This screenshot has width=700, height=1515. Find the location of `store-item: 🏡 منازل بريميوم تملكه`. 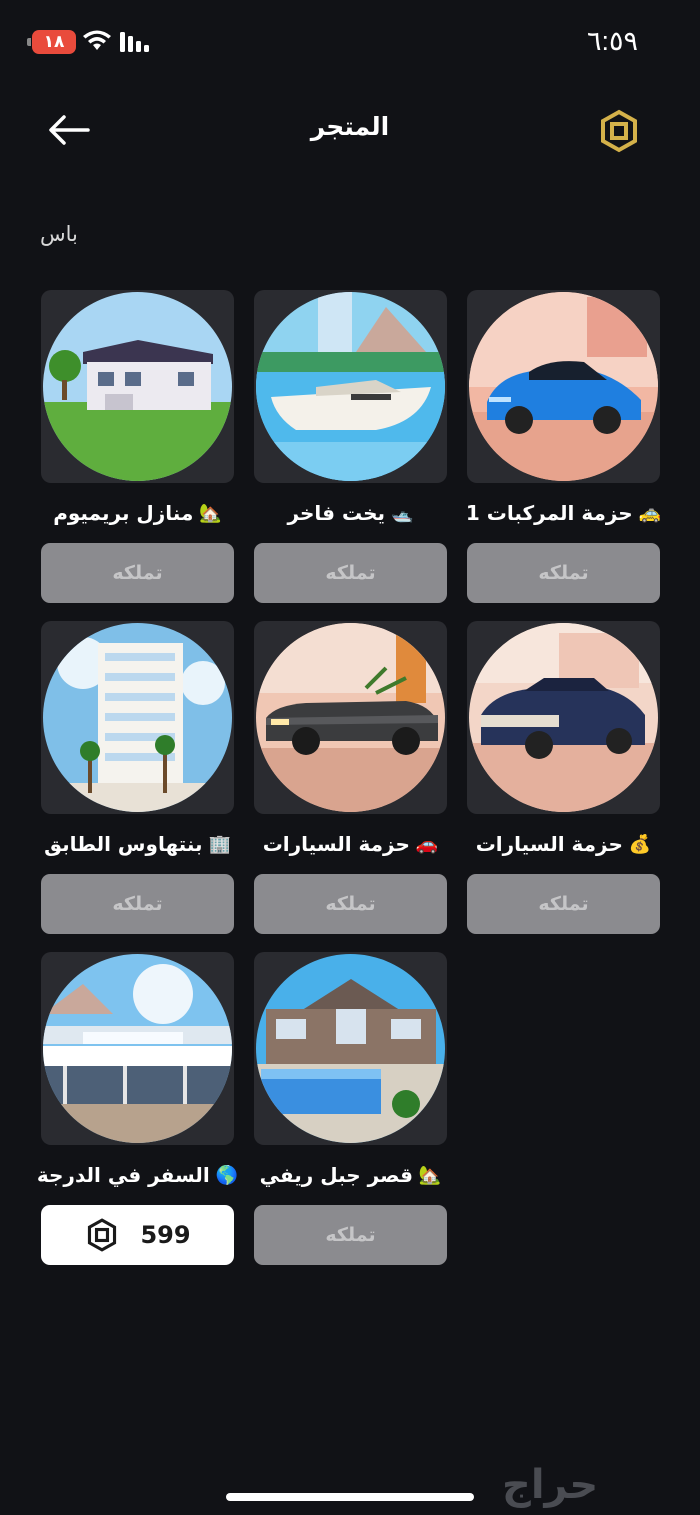

store-item: 🏡 منازل بريميوم تملكه is located at coordinates (137, 446).